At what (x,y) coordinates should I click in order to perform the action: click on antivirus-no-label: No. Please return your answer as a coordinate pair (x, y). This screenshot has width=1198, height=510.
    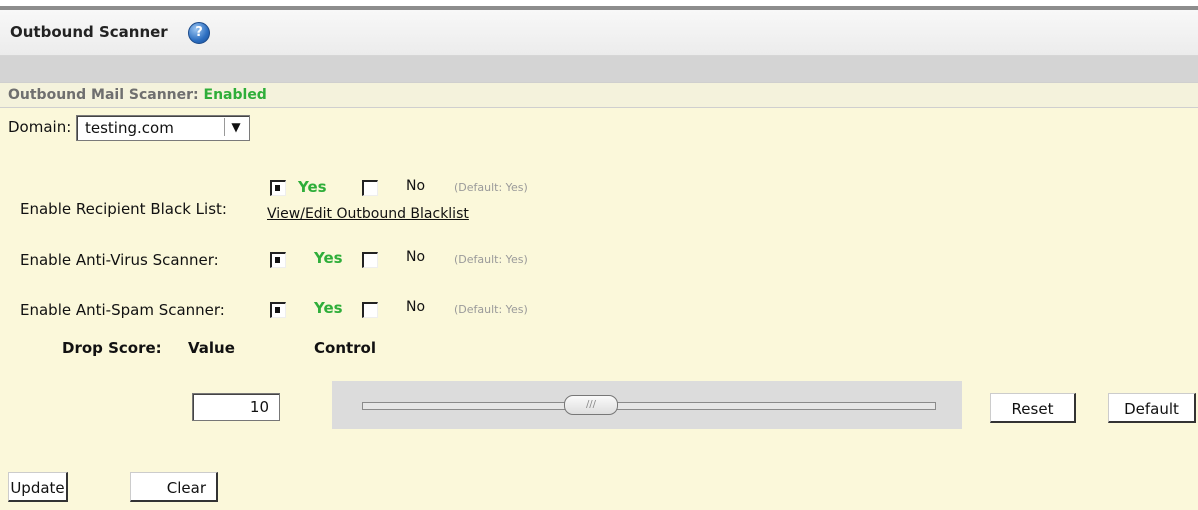
    Looking at the image, I should click on (416, 257).